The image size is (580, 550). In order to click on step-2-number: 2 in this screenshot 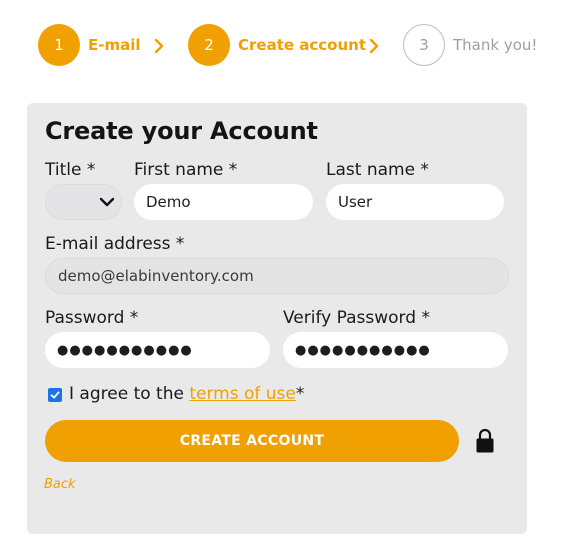, I will do `click(209, 45)`.